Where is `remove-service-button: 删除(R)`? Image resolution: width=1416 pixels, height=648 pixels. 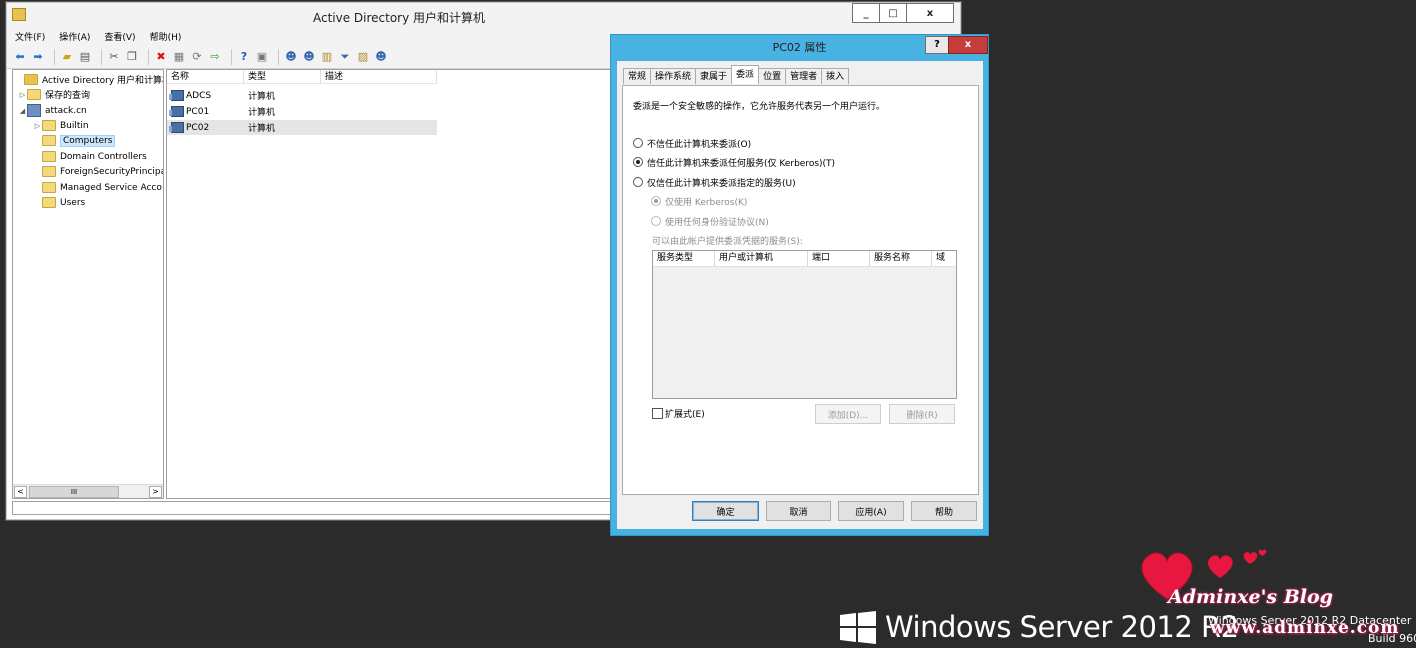
remove-service-button: 删除(R) is located at coordinates (922, 414).